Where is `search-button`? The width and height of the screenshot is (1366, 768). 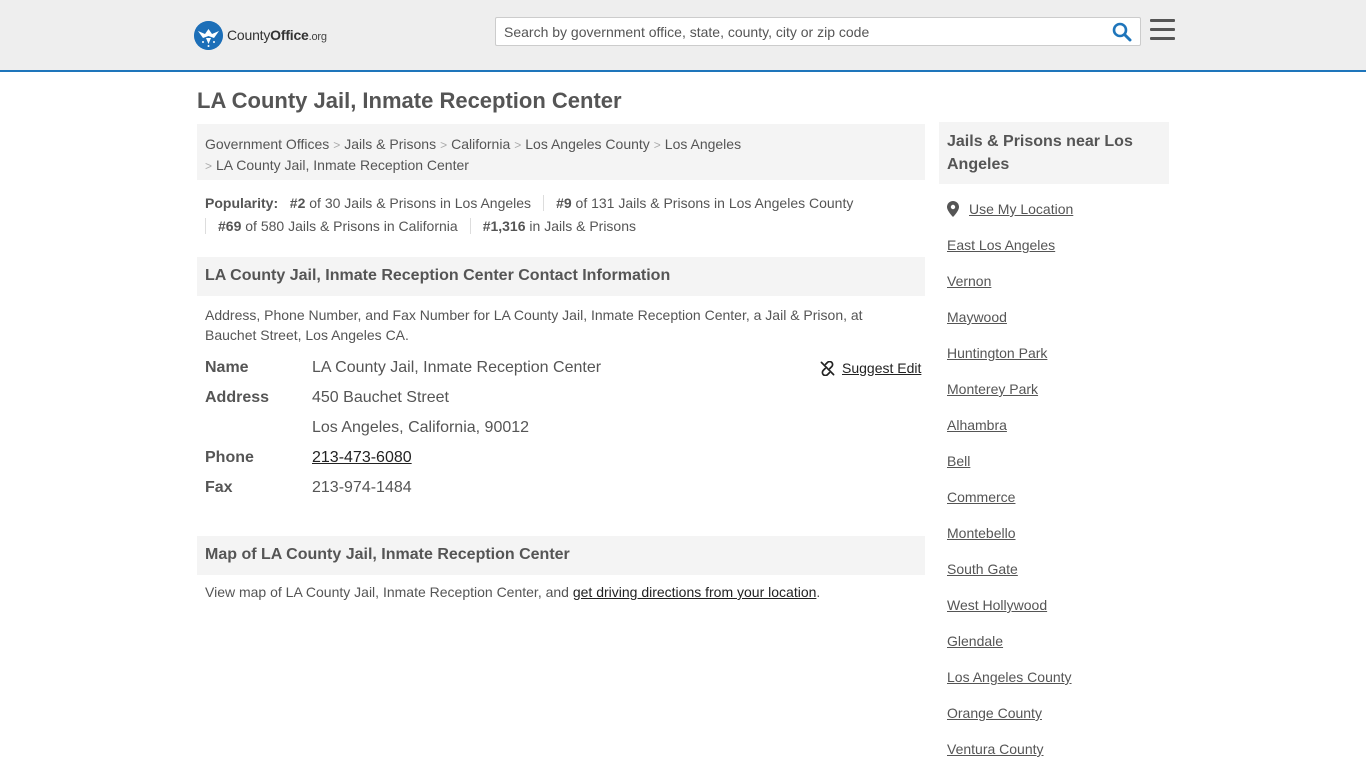 search-button is located at coordinates (1123, 32).